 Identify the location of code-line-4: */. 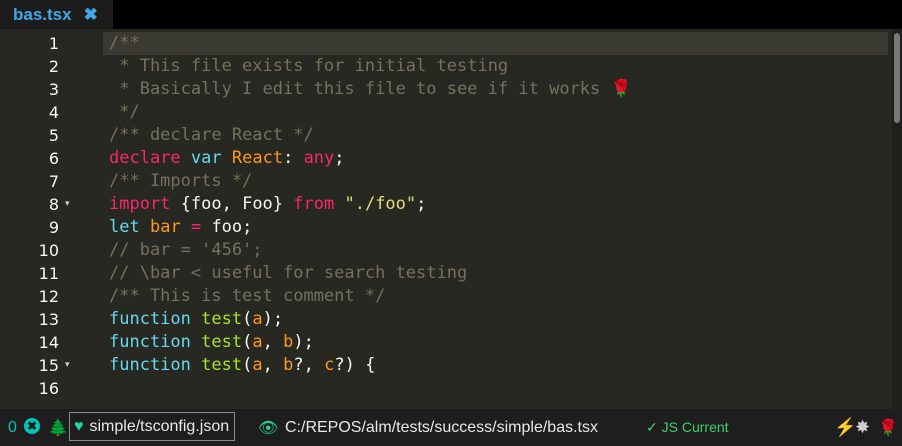
(498, 112).